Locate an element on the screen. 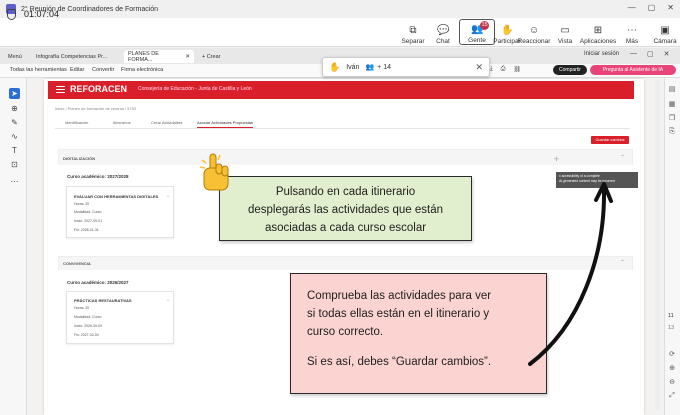  curved-arrow-icon is located at coordinates (570, 274).